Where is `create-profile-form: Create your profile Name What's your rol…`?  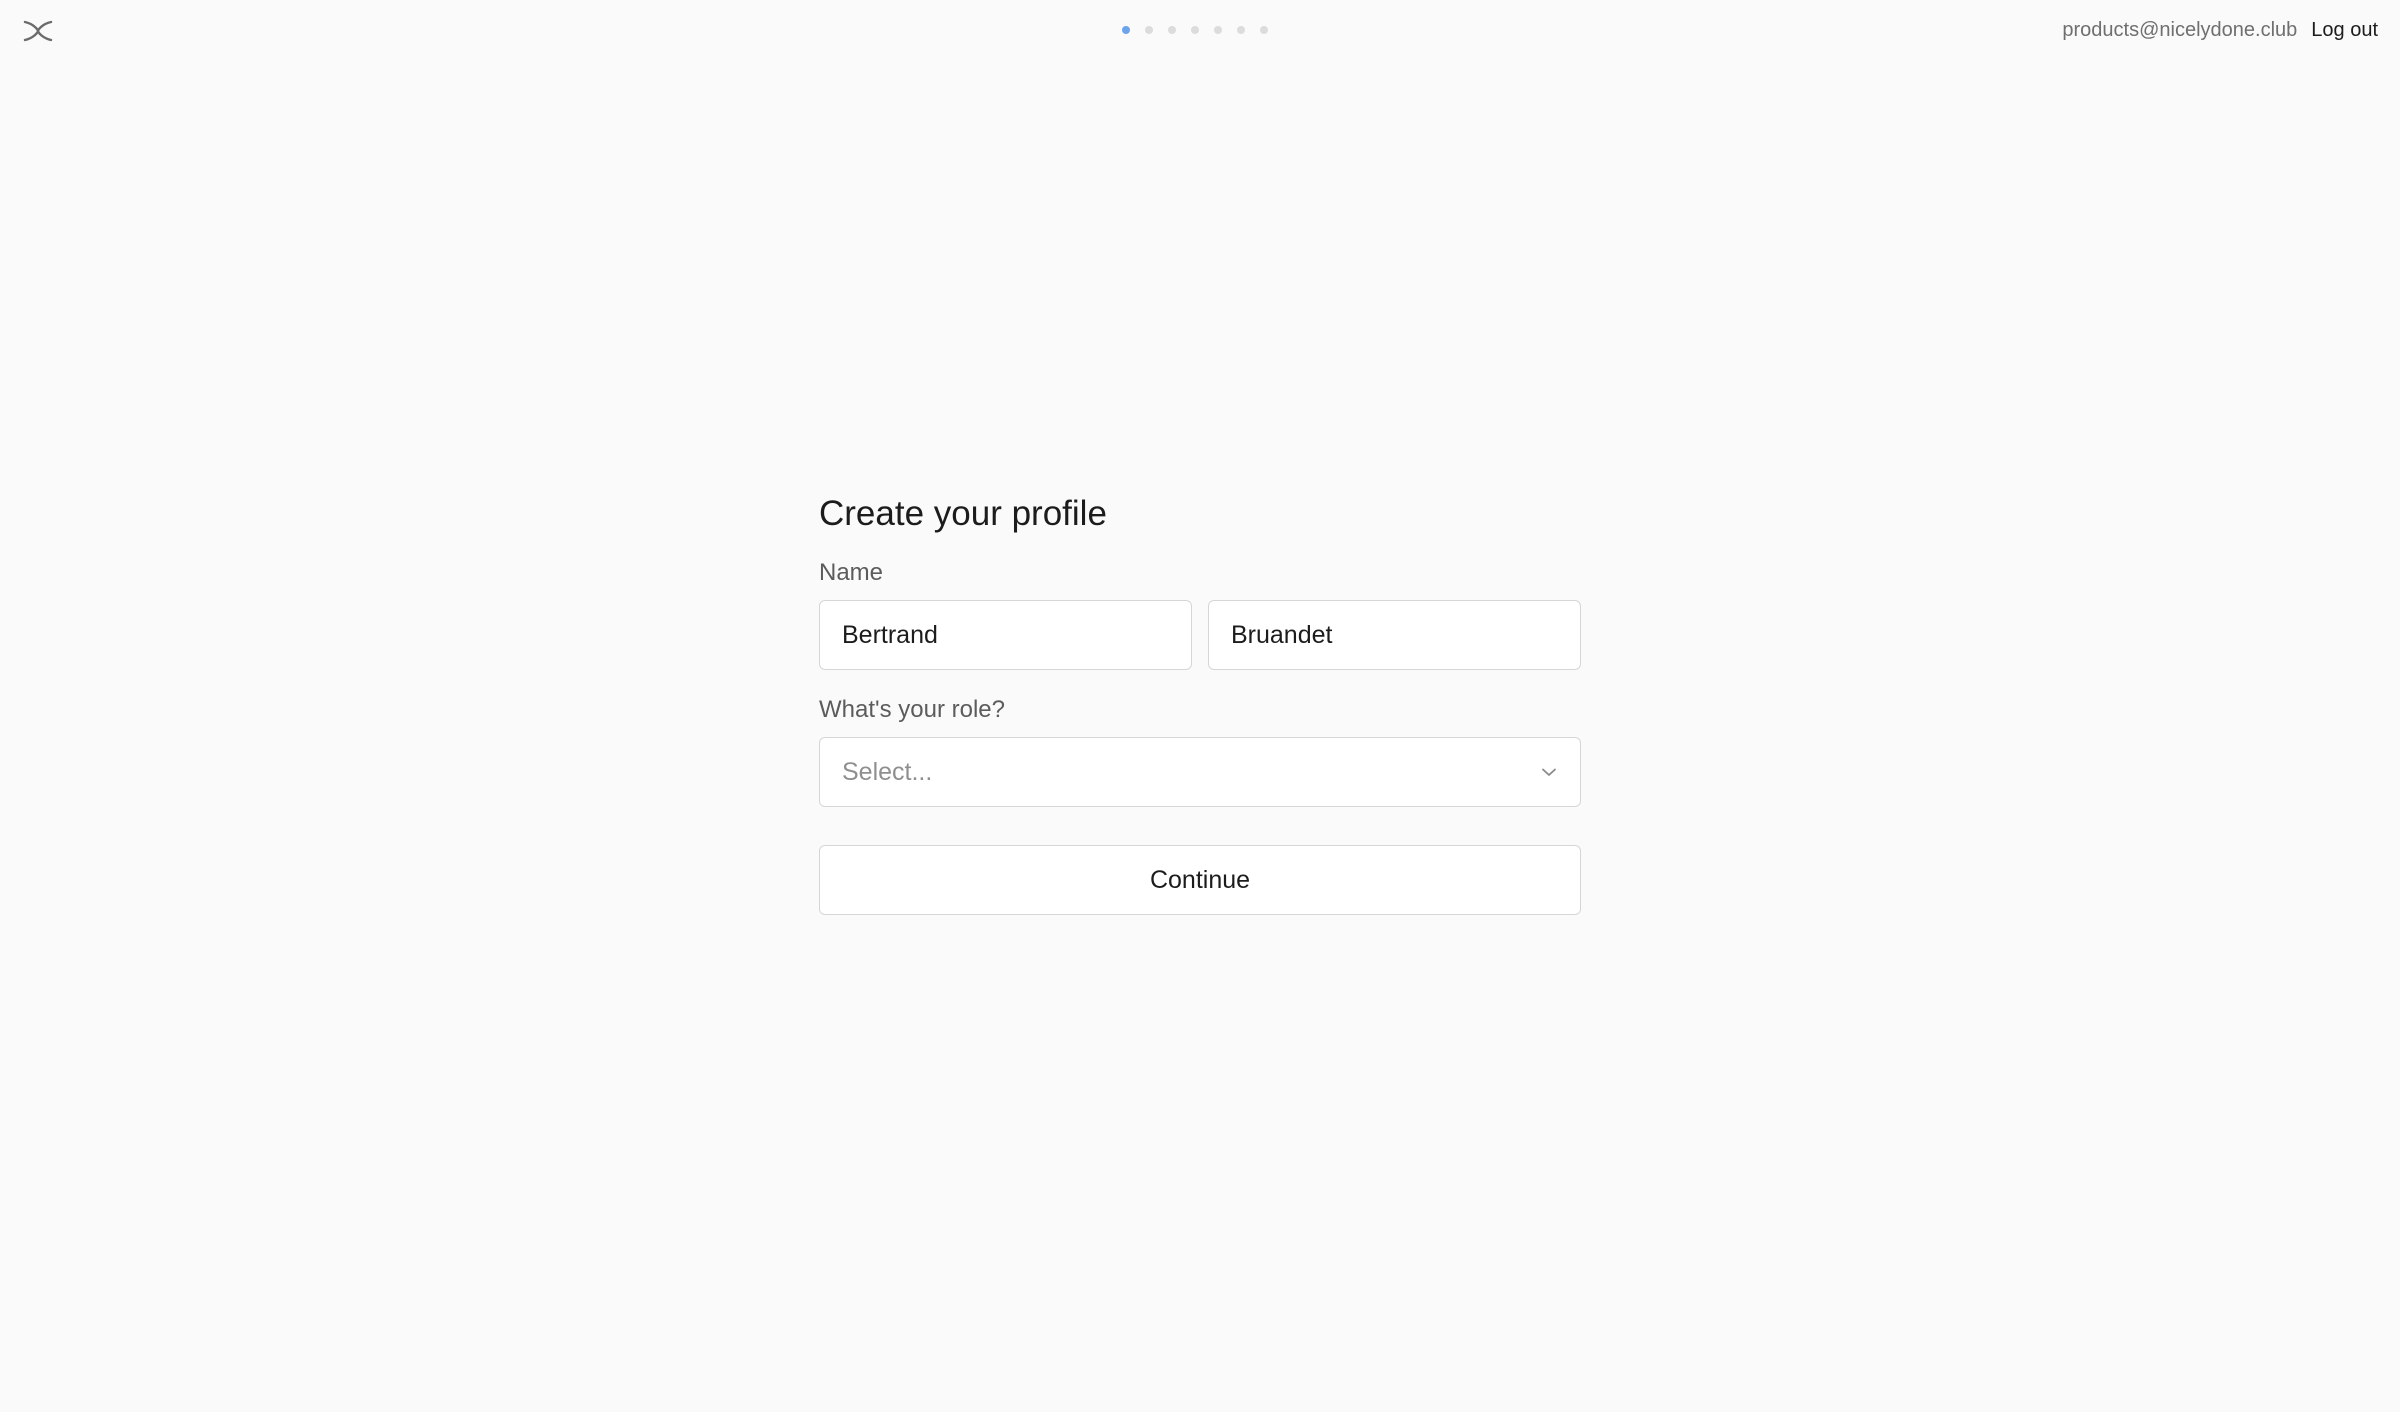
create-profile-form: Create your profile Name What's your rol… is located at coordinates (1200, 699).